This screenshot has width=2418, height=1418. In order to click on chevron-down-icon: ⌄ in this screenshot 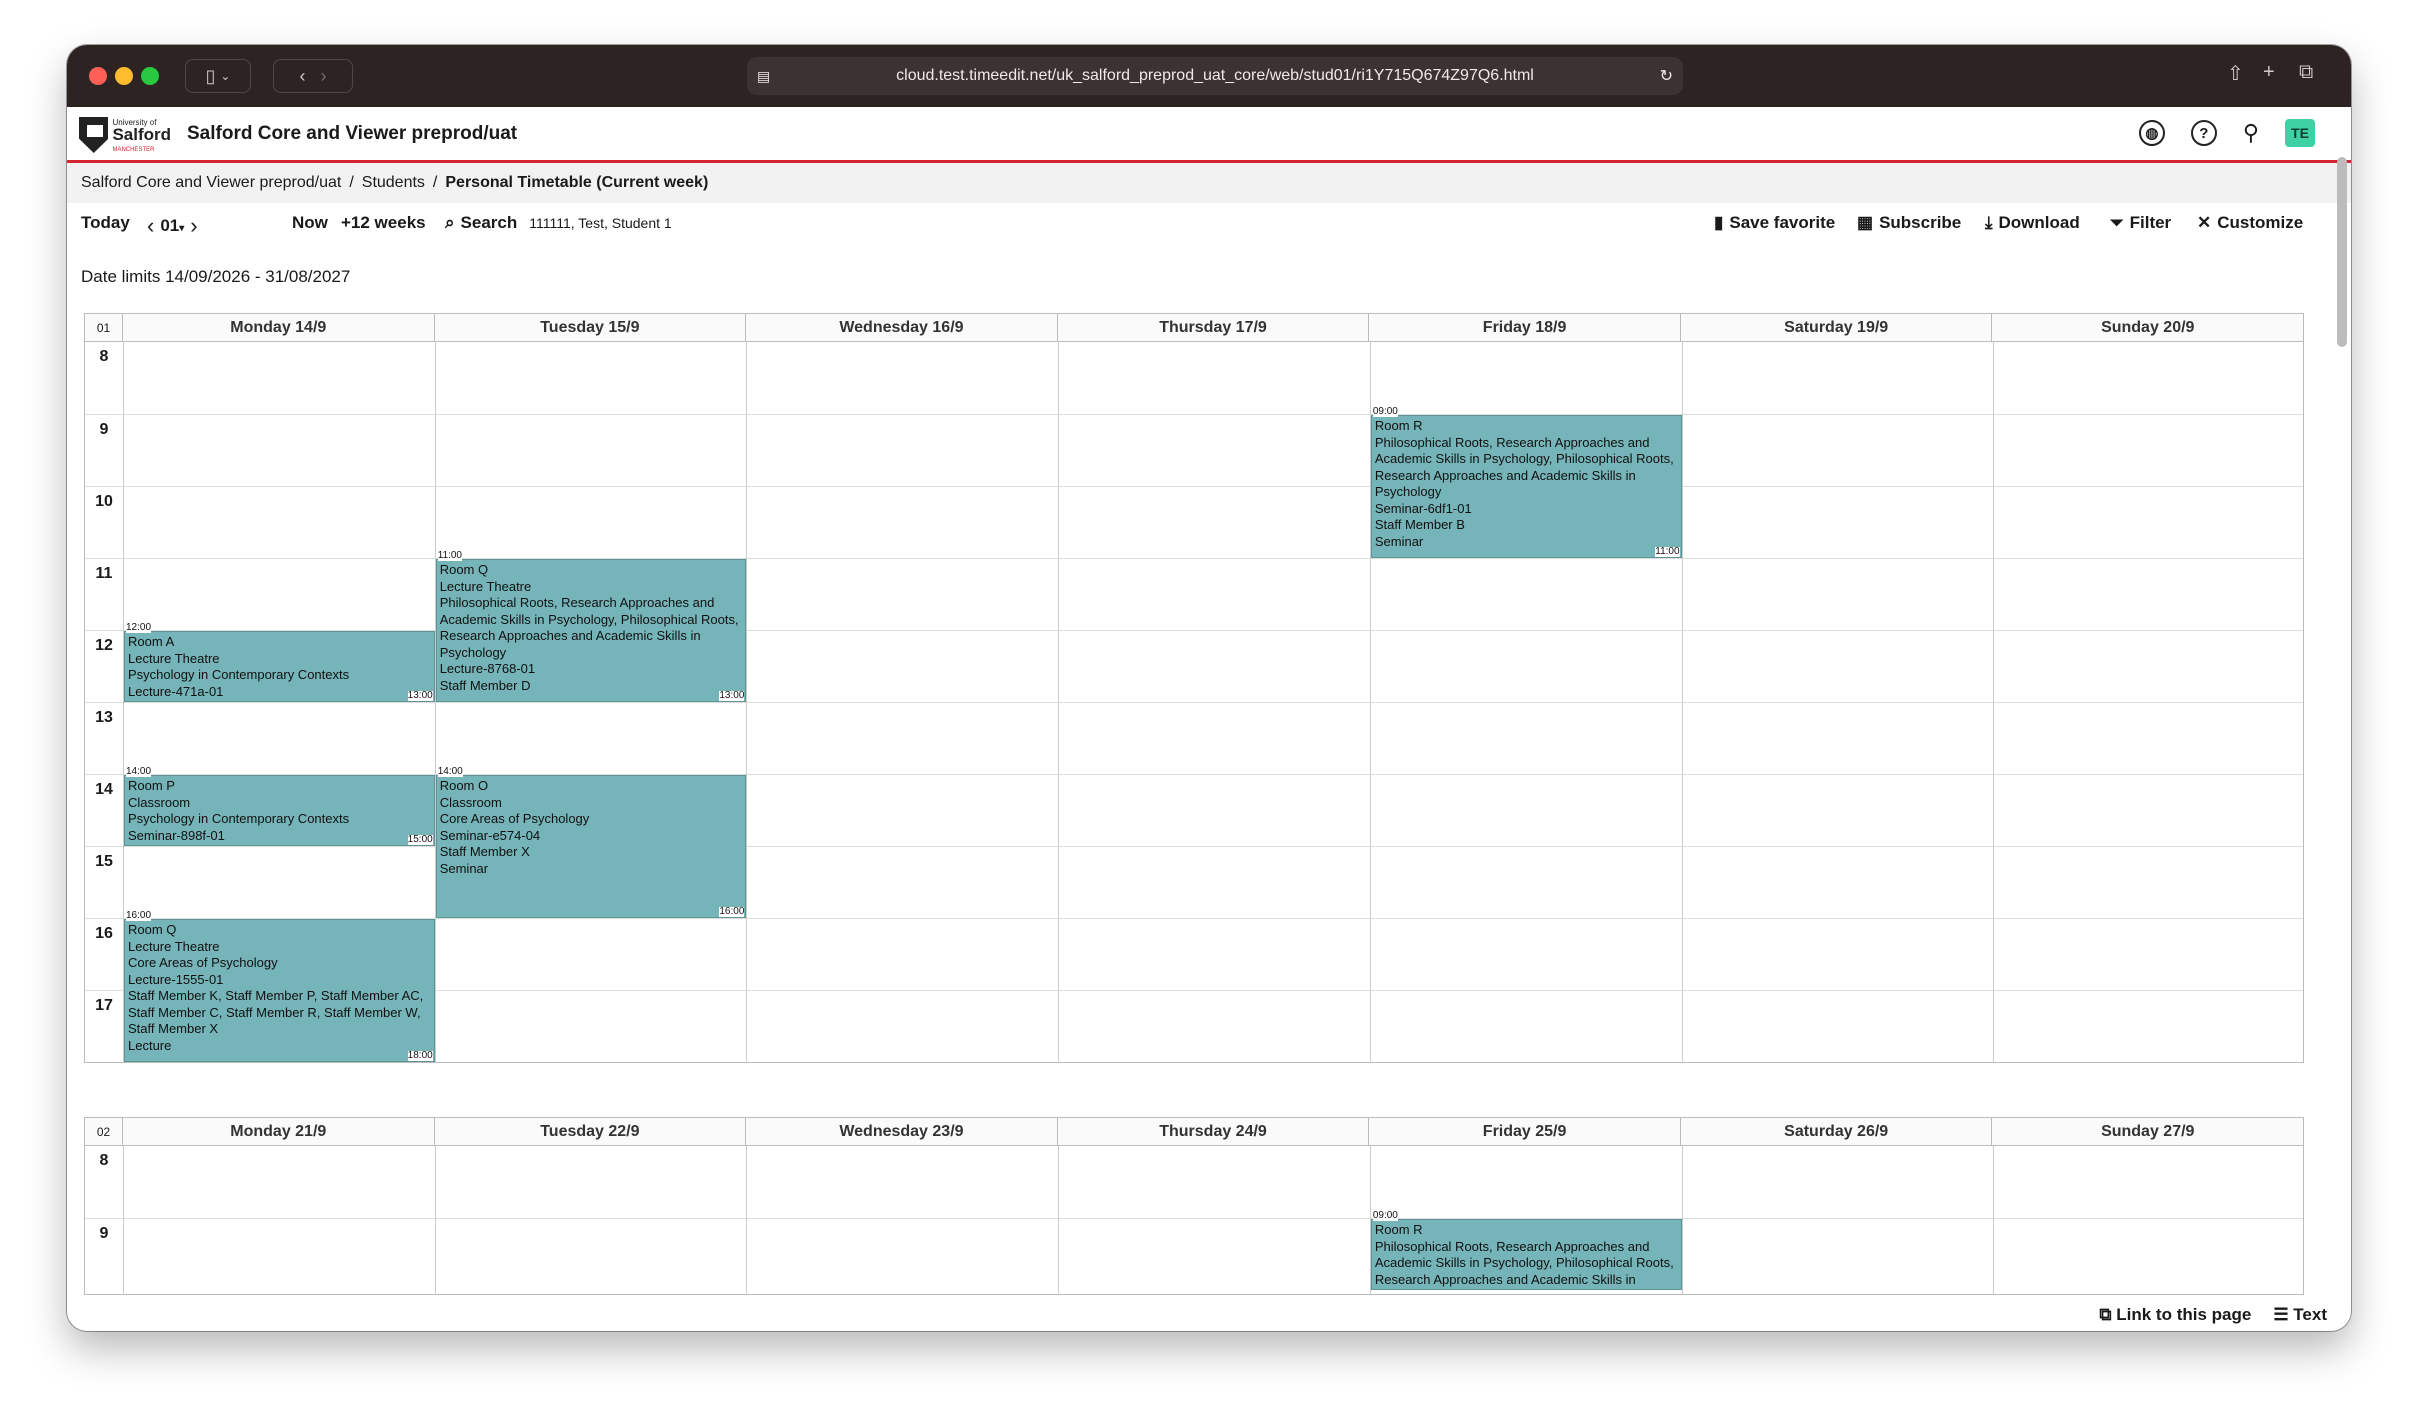, I will do `click(225, 76)`.